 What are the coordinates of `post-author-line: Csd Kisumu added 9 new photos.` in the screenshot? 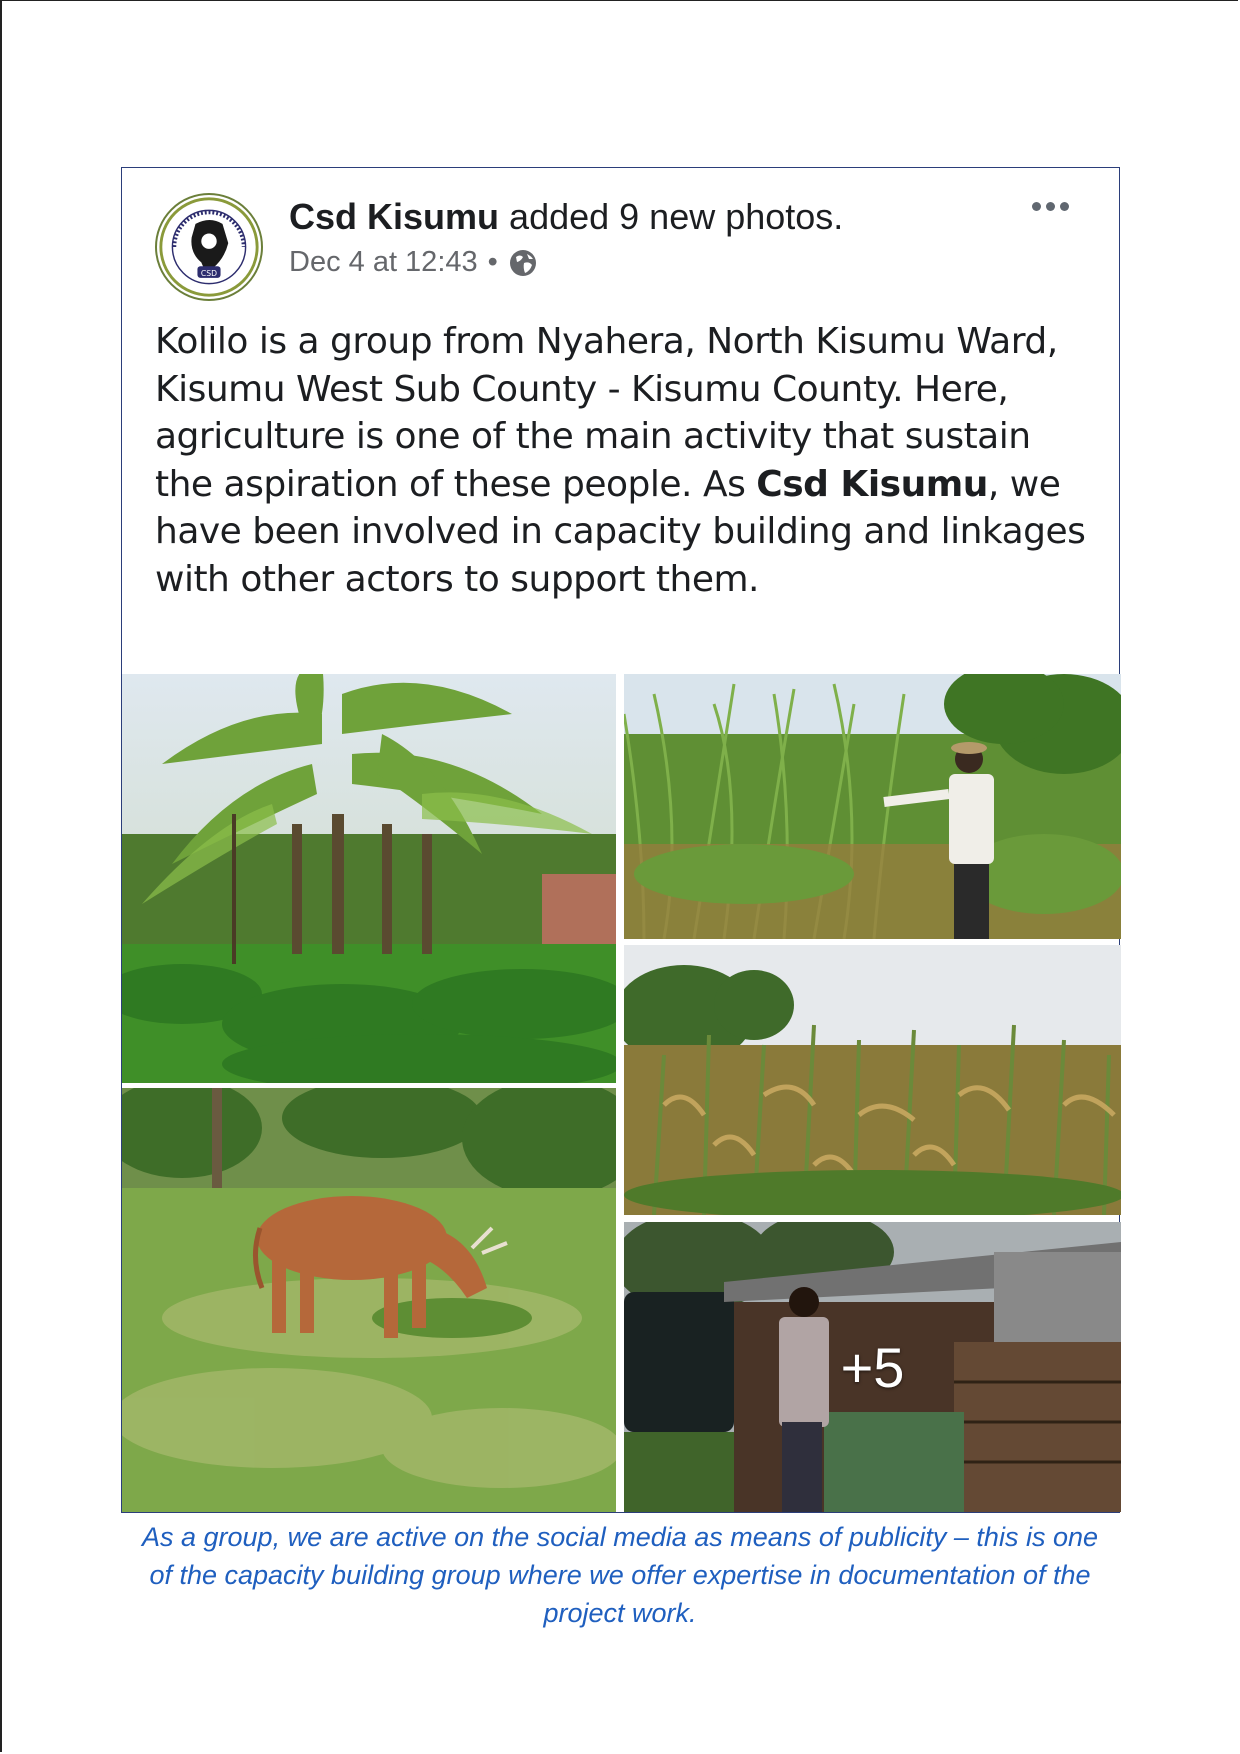 It's located at (566, 217).